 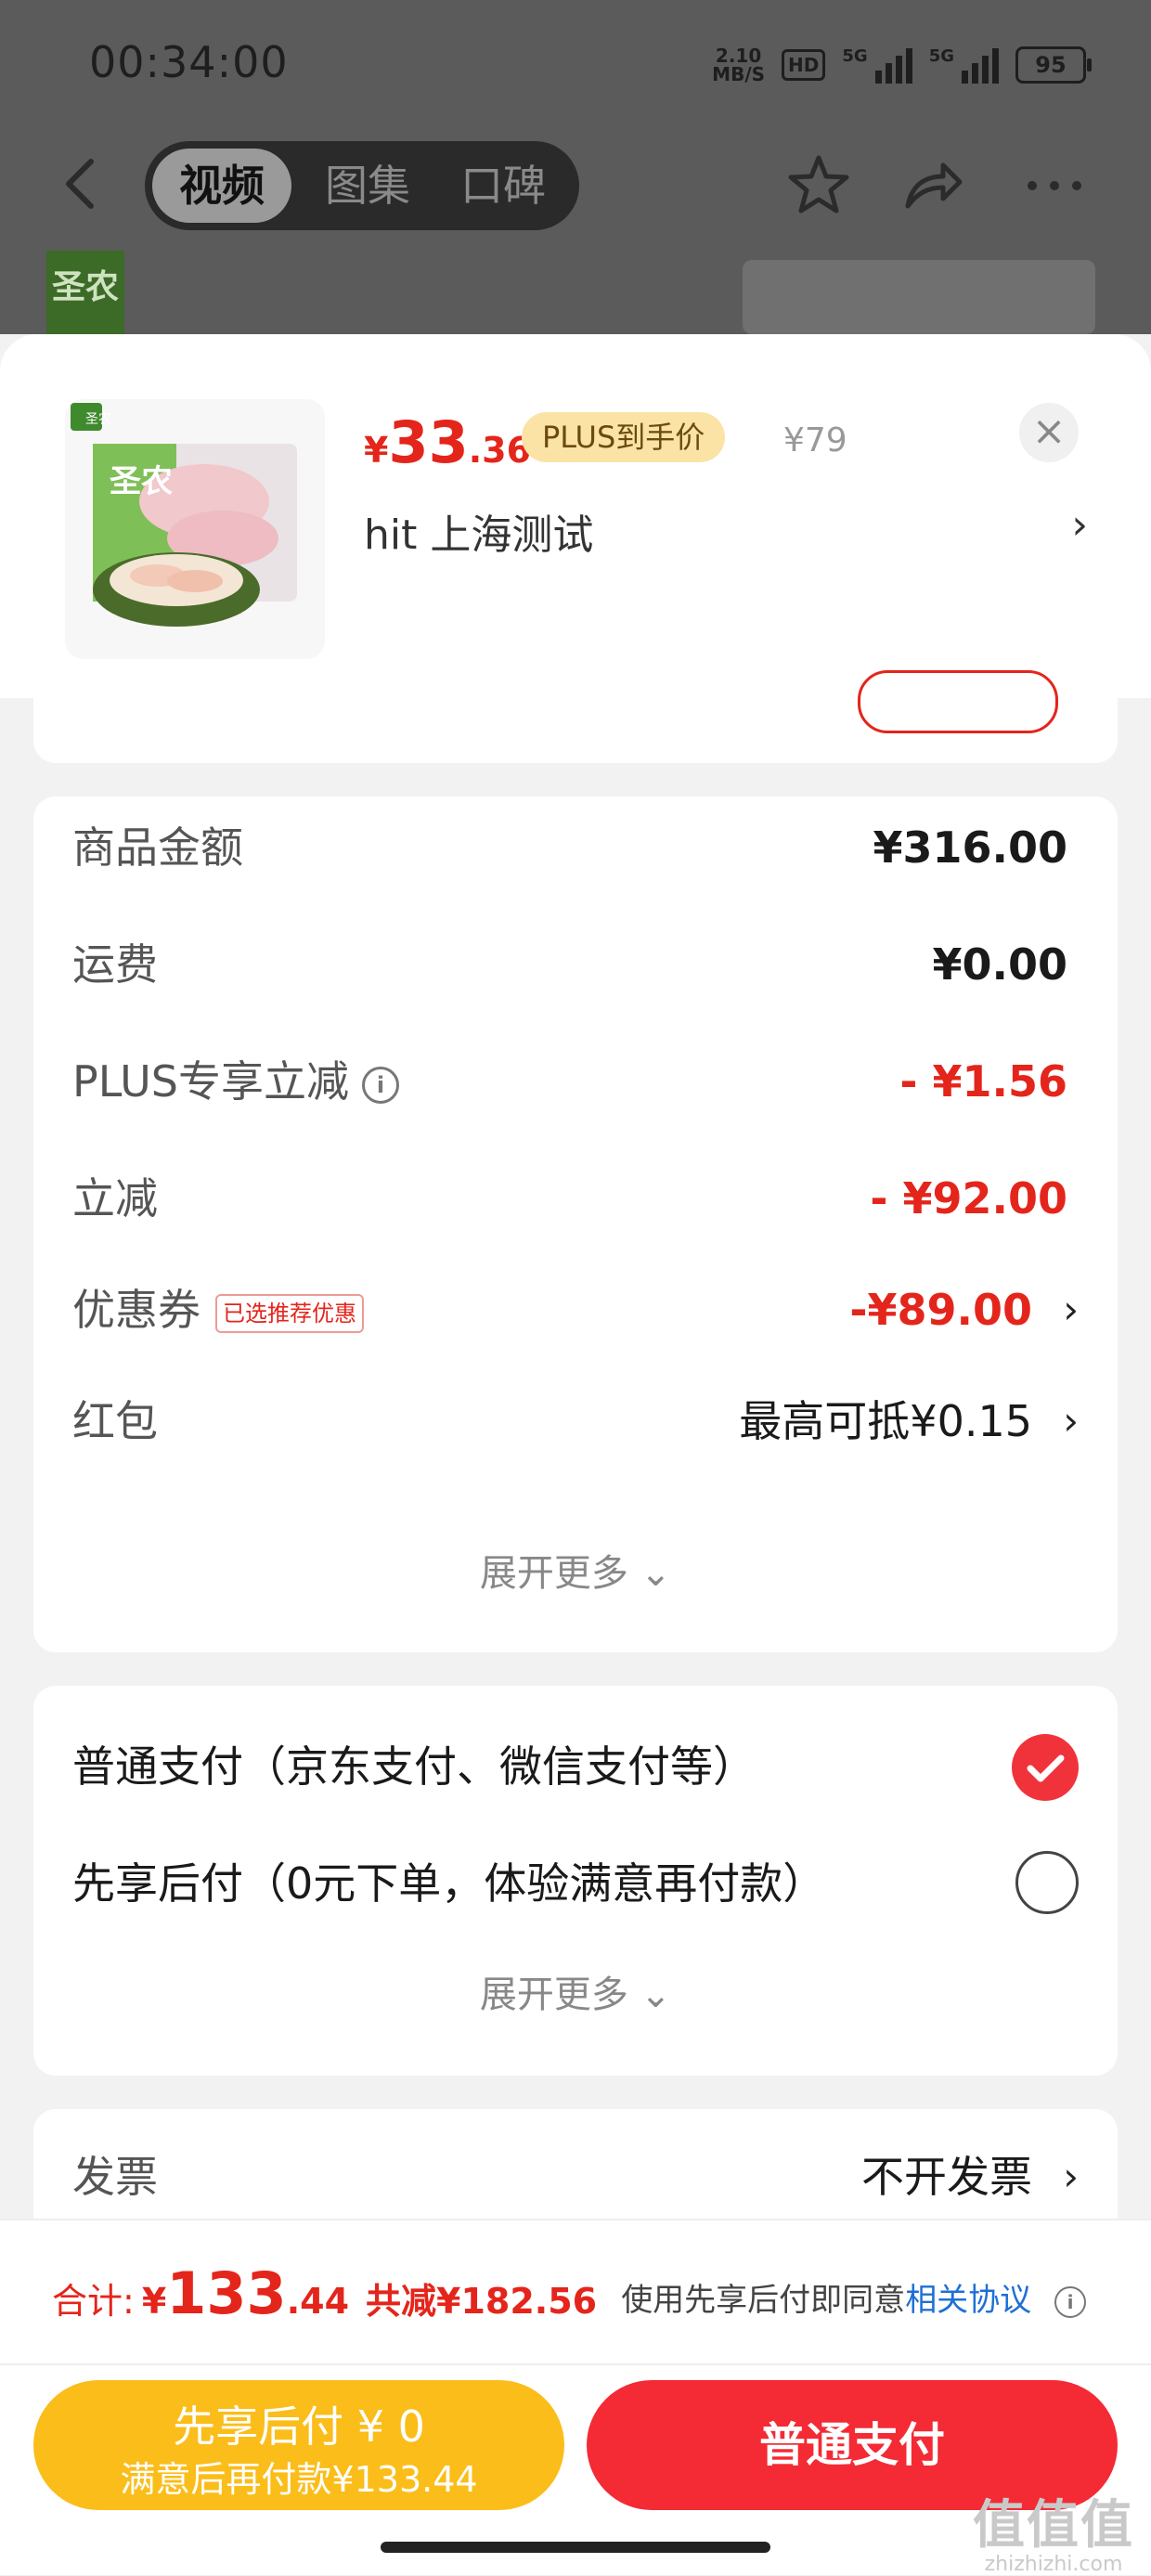 I want to click on plus-discount-label: PLUS专享立减, so click(x=211, y=1081).